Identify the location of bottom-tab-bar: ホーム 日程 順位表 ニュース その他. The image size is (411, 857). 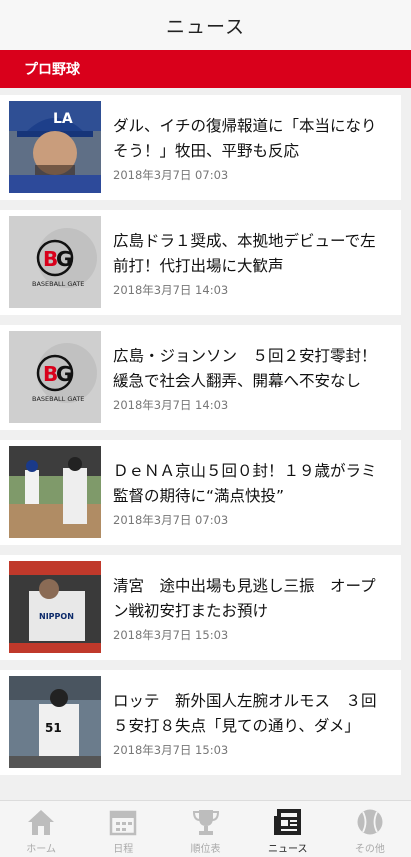
(205, 828).